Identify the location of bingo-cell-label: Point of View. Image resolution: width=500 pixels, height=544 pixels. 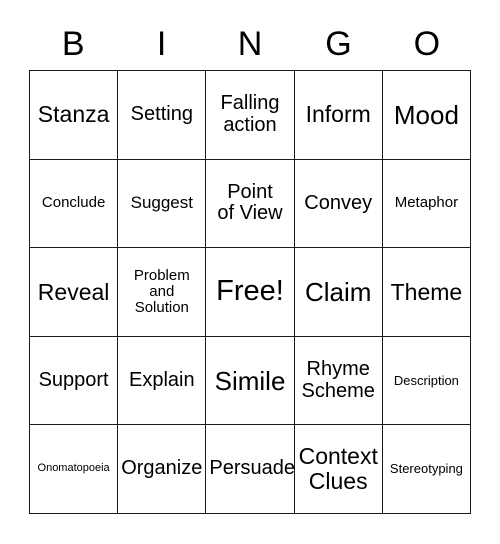
(250, 202).